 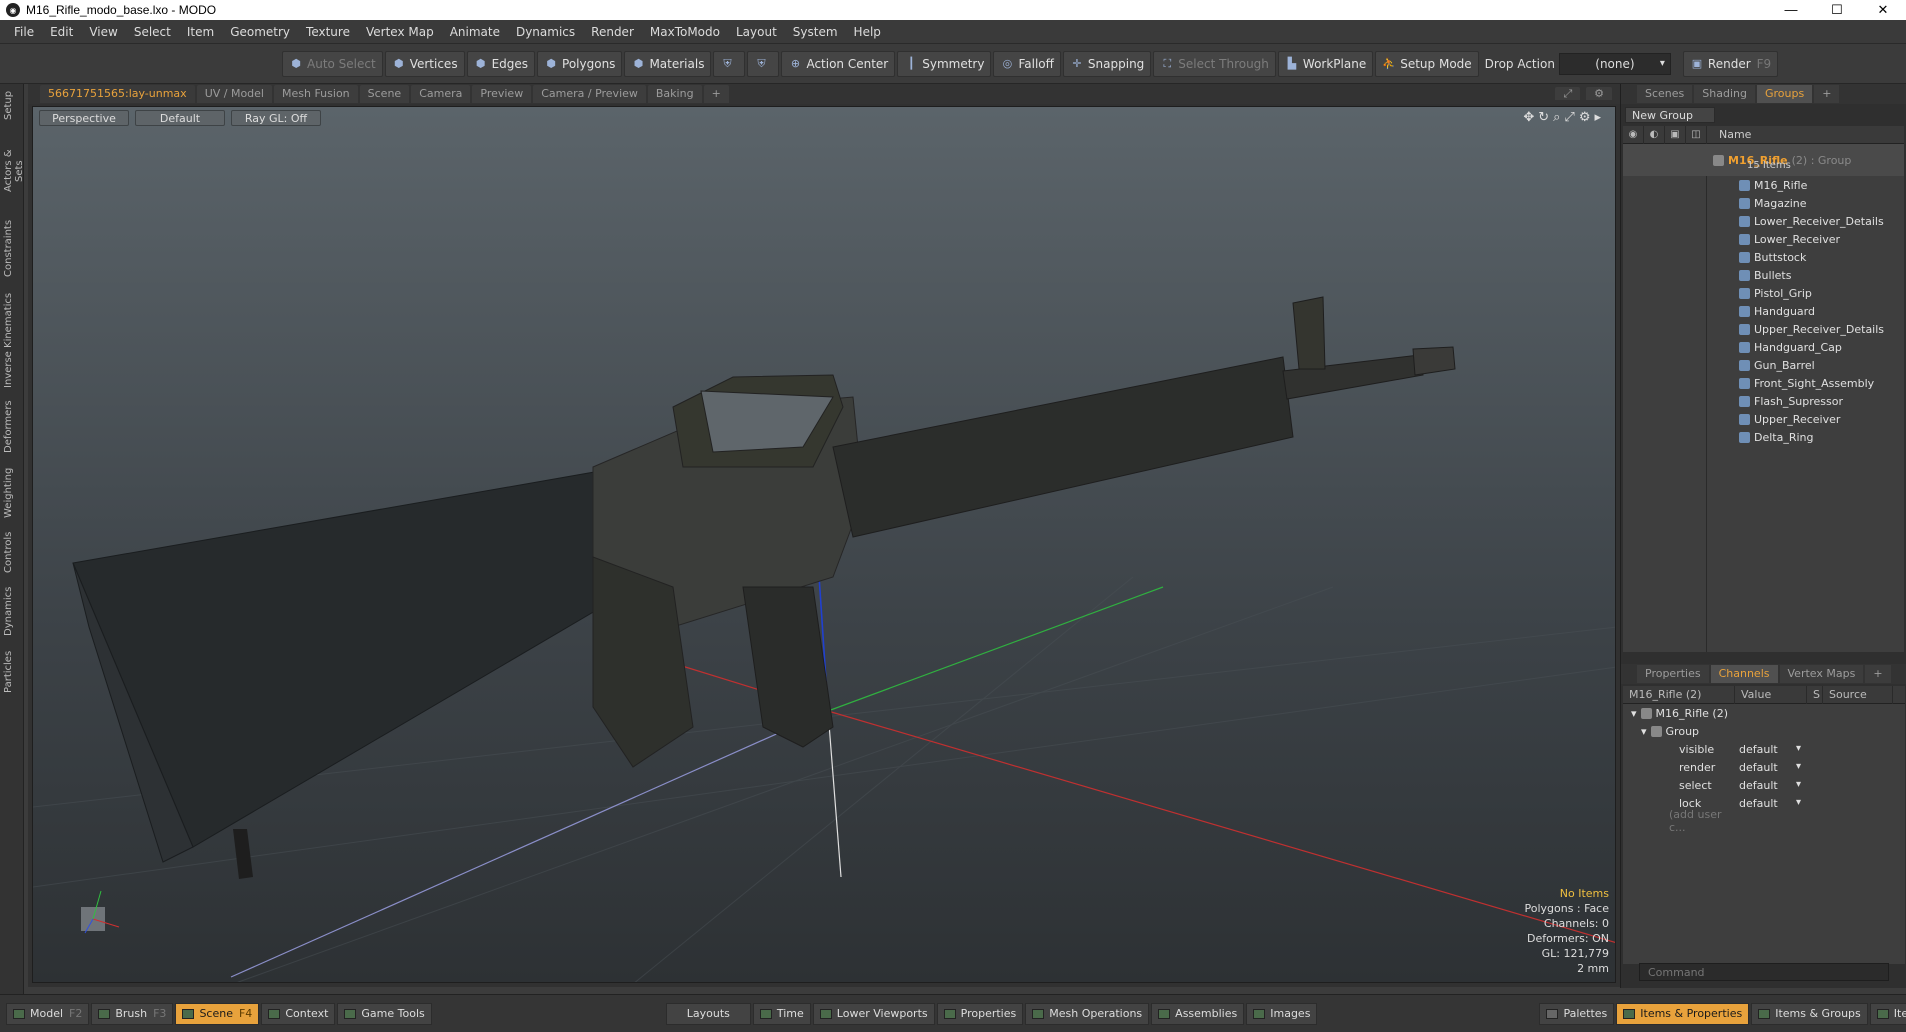 I want to click on menu-maxtomodo: MaxToModo, so click(x=685, y=32).